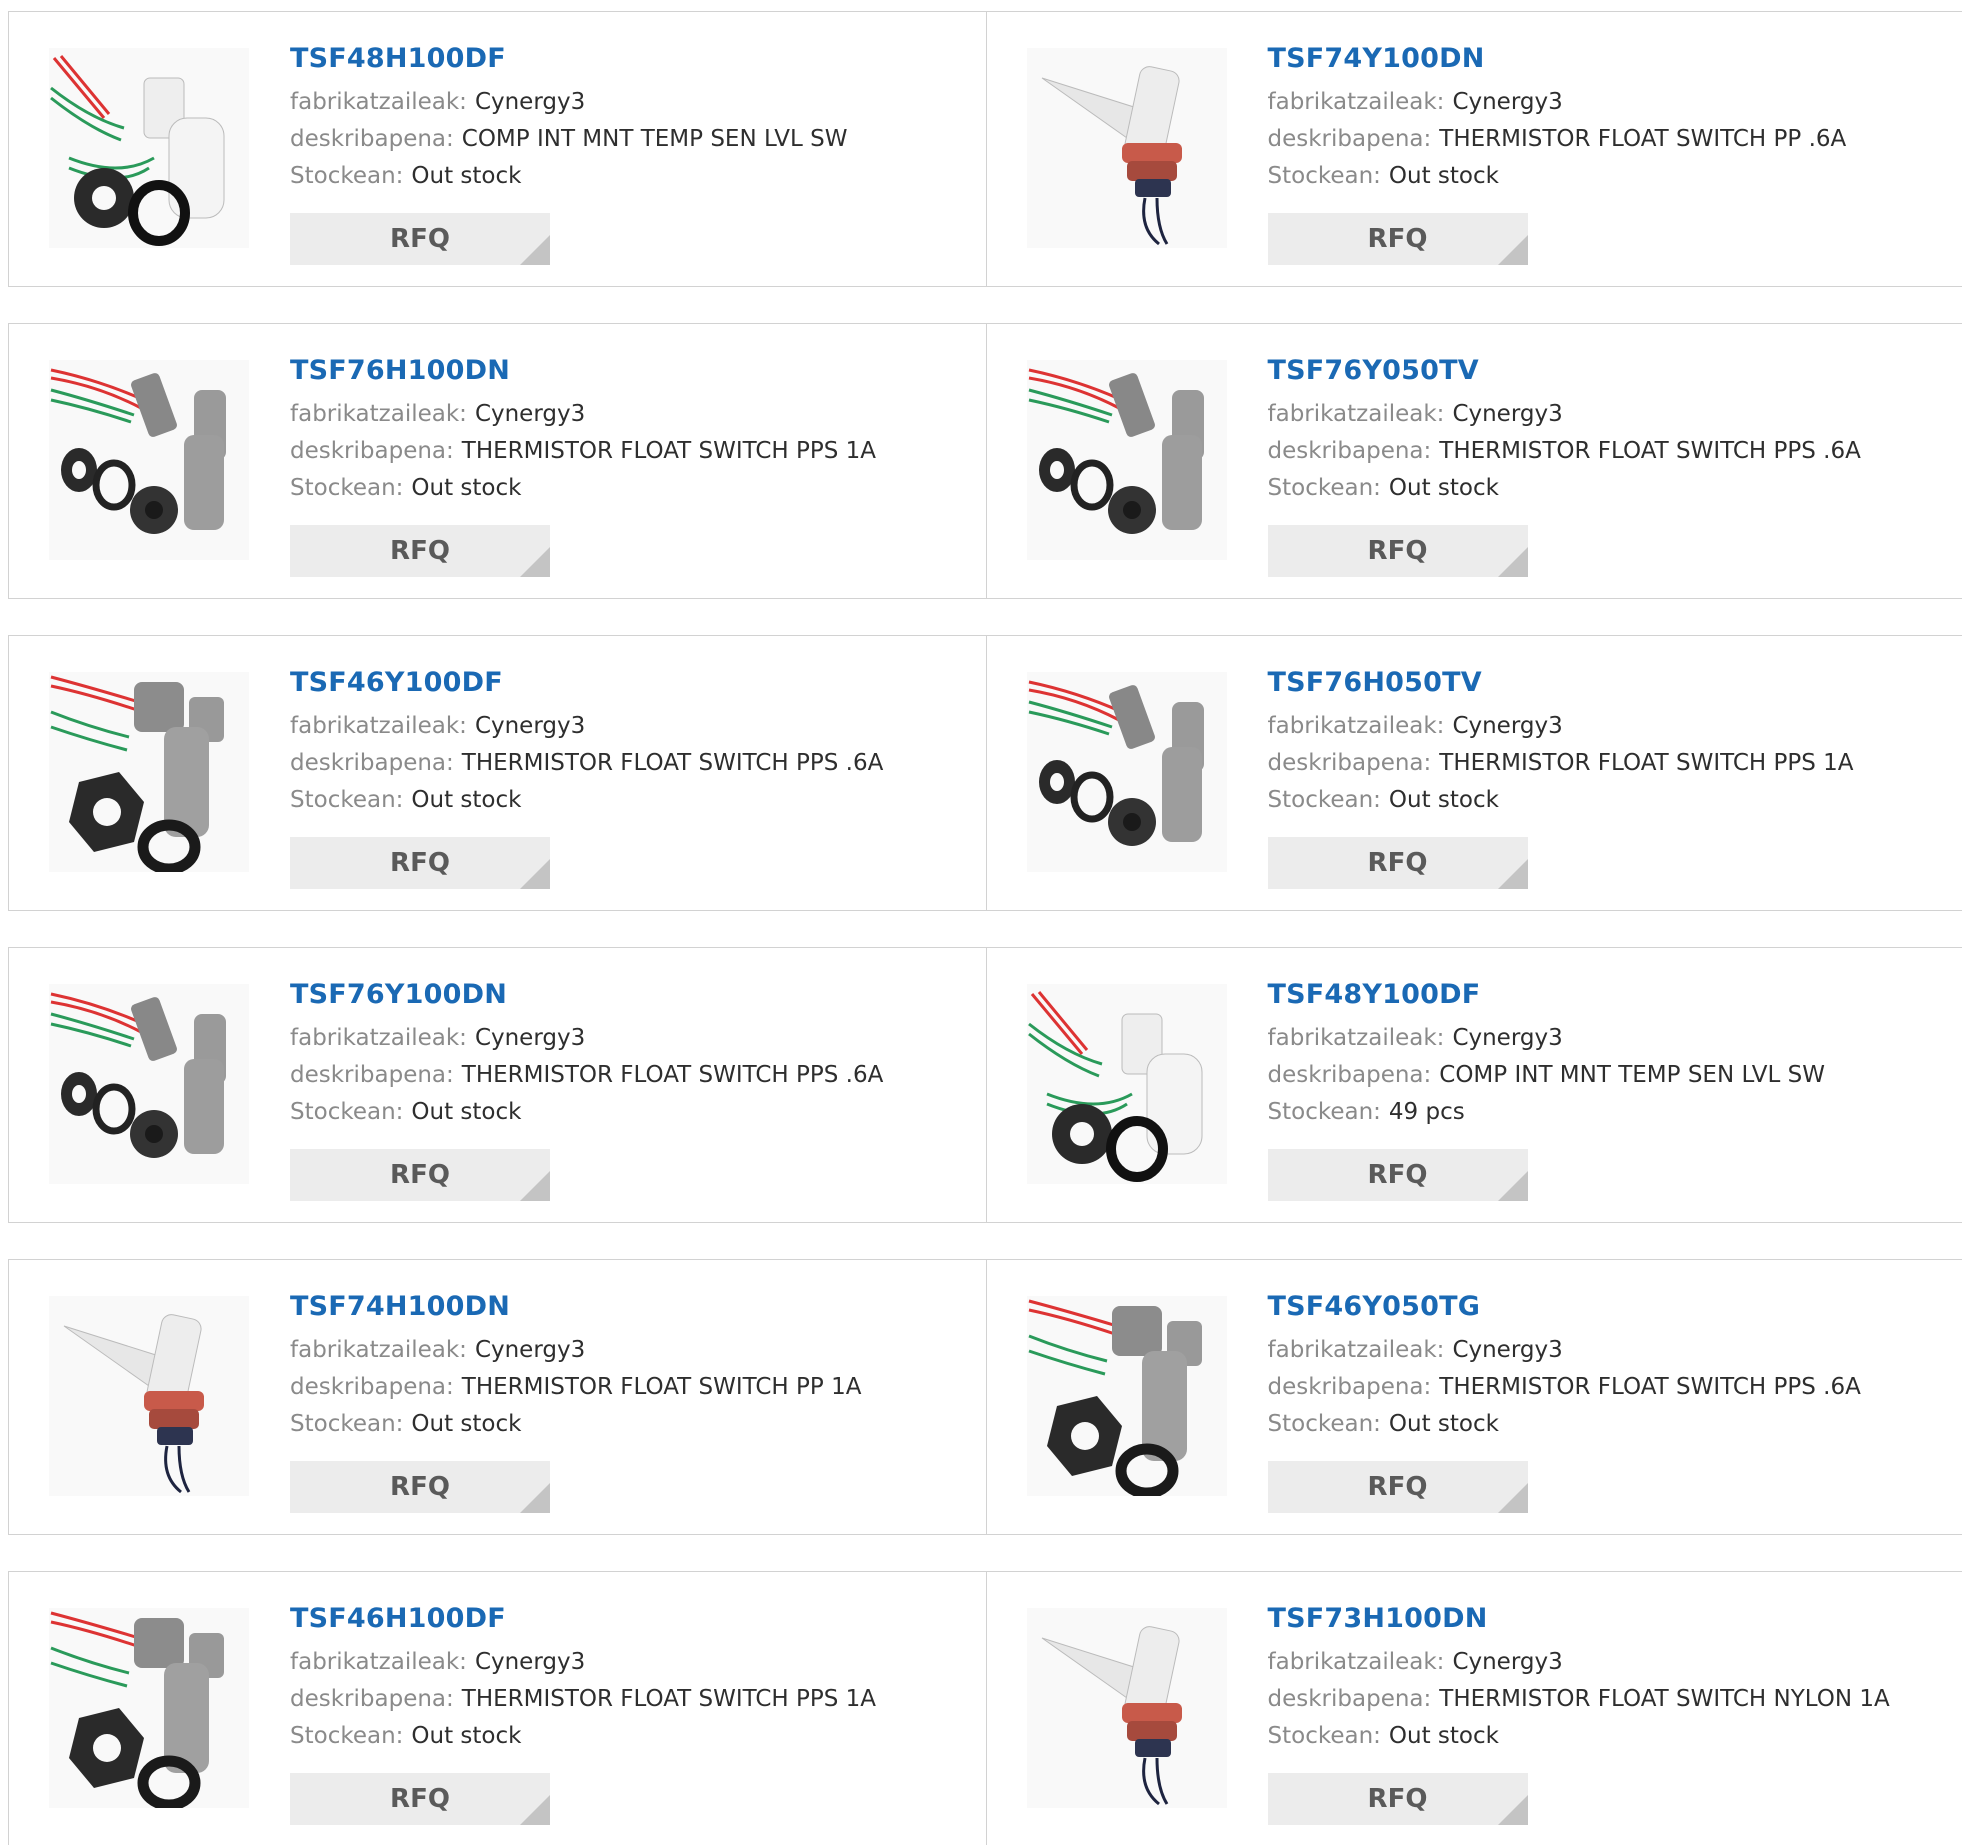  Describe the element at coordinates (662, 1387) in the screenshot. I see `description-value: THERMISTOR FLOAT SWITCH PP 1A` at that location.